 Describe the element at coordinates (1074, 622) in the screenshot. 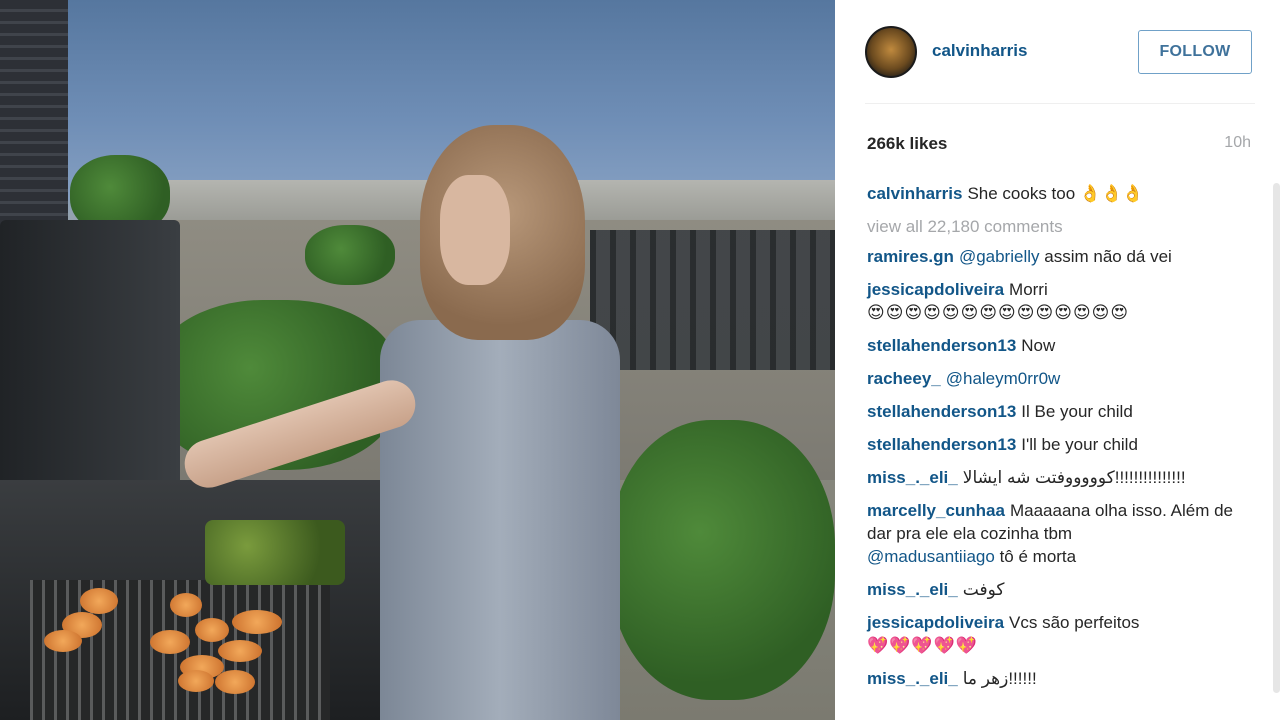

I see `comment-text: Vcs são perfeitos` at that location.